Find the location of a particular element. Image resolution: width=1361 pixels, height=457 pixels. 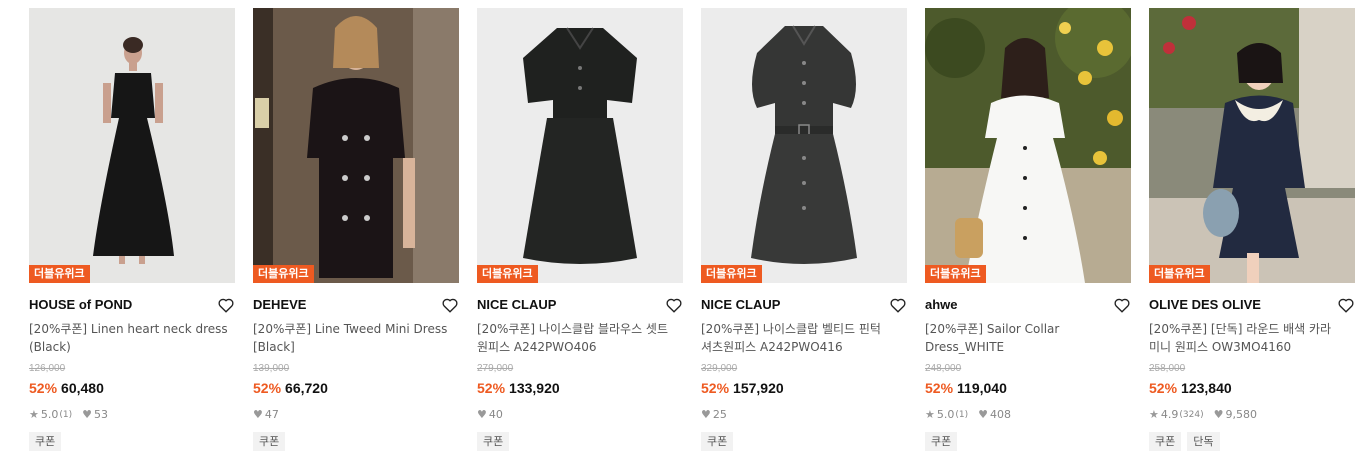

original-price: 279,000 is located at coordinates (495, 368).